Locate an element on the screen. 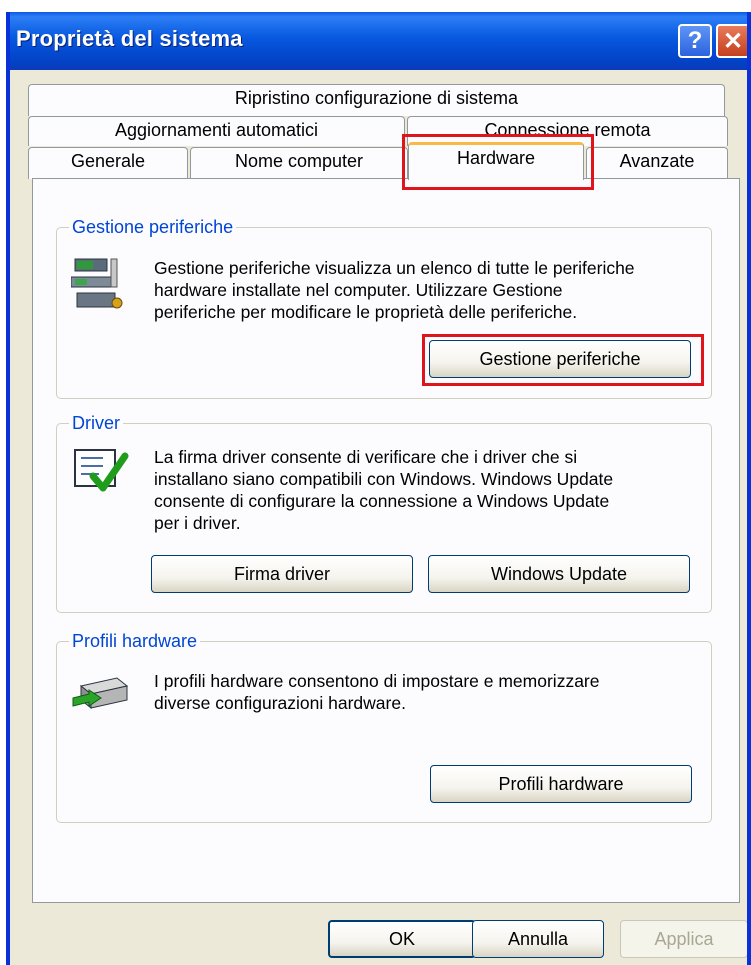  help-icon: ? is located at coordinates (695, 40).